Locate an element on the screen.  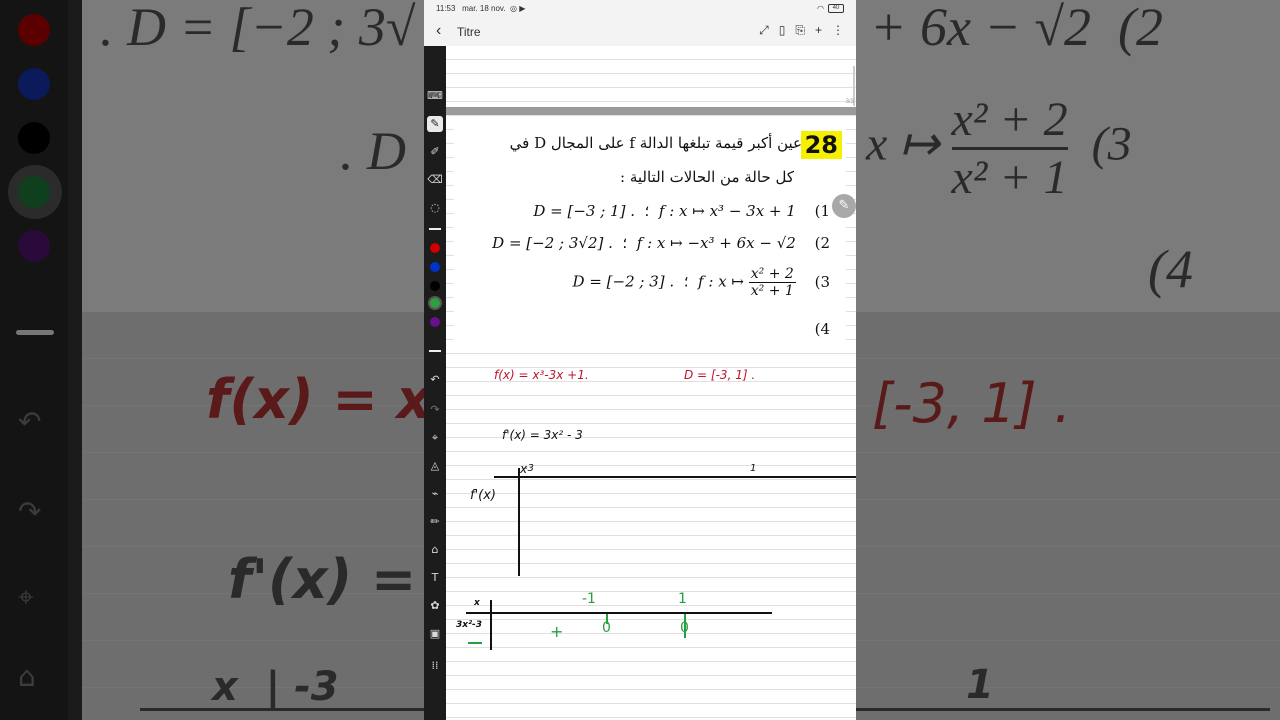
case-3-function-prefix: f : x ↦ is located at coordinates (721, 281).